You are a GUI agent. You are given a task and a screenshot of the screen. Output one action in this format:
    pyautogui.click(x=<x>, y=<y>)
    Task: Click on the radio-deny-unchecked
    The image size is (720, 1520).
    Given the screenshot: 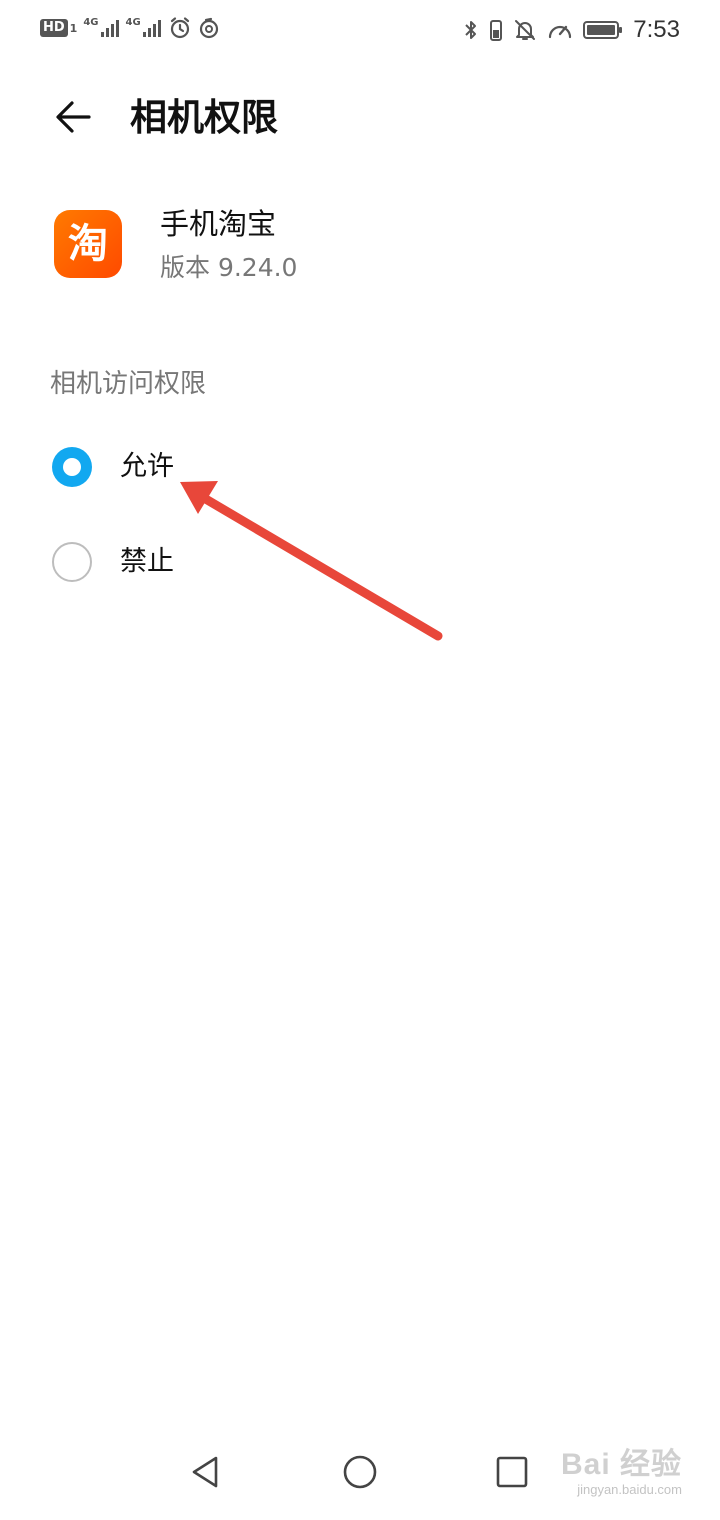 What is the action you would take?
    pyautogui.click(x=72, y=562)
    